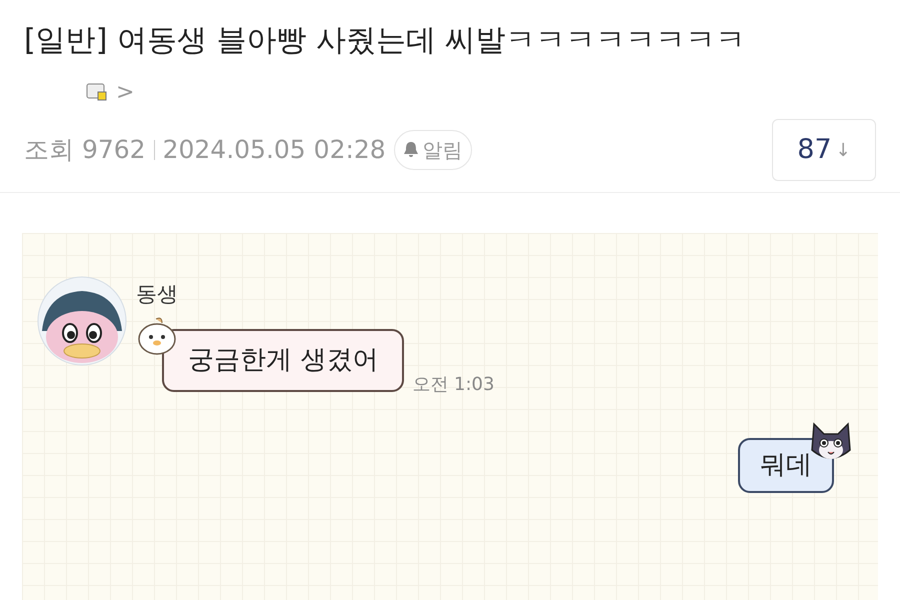 This screenshot has width=900, height=600. I want to click on message-bubble: 뭐데, so click(786, 465).